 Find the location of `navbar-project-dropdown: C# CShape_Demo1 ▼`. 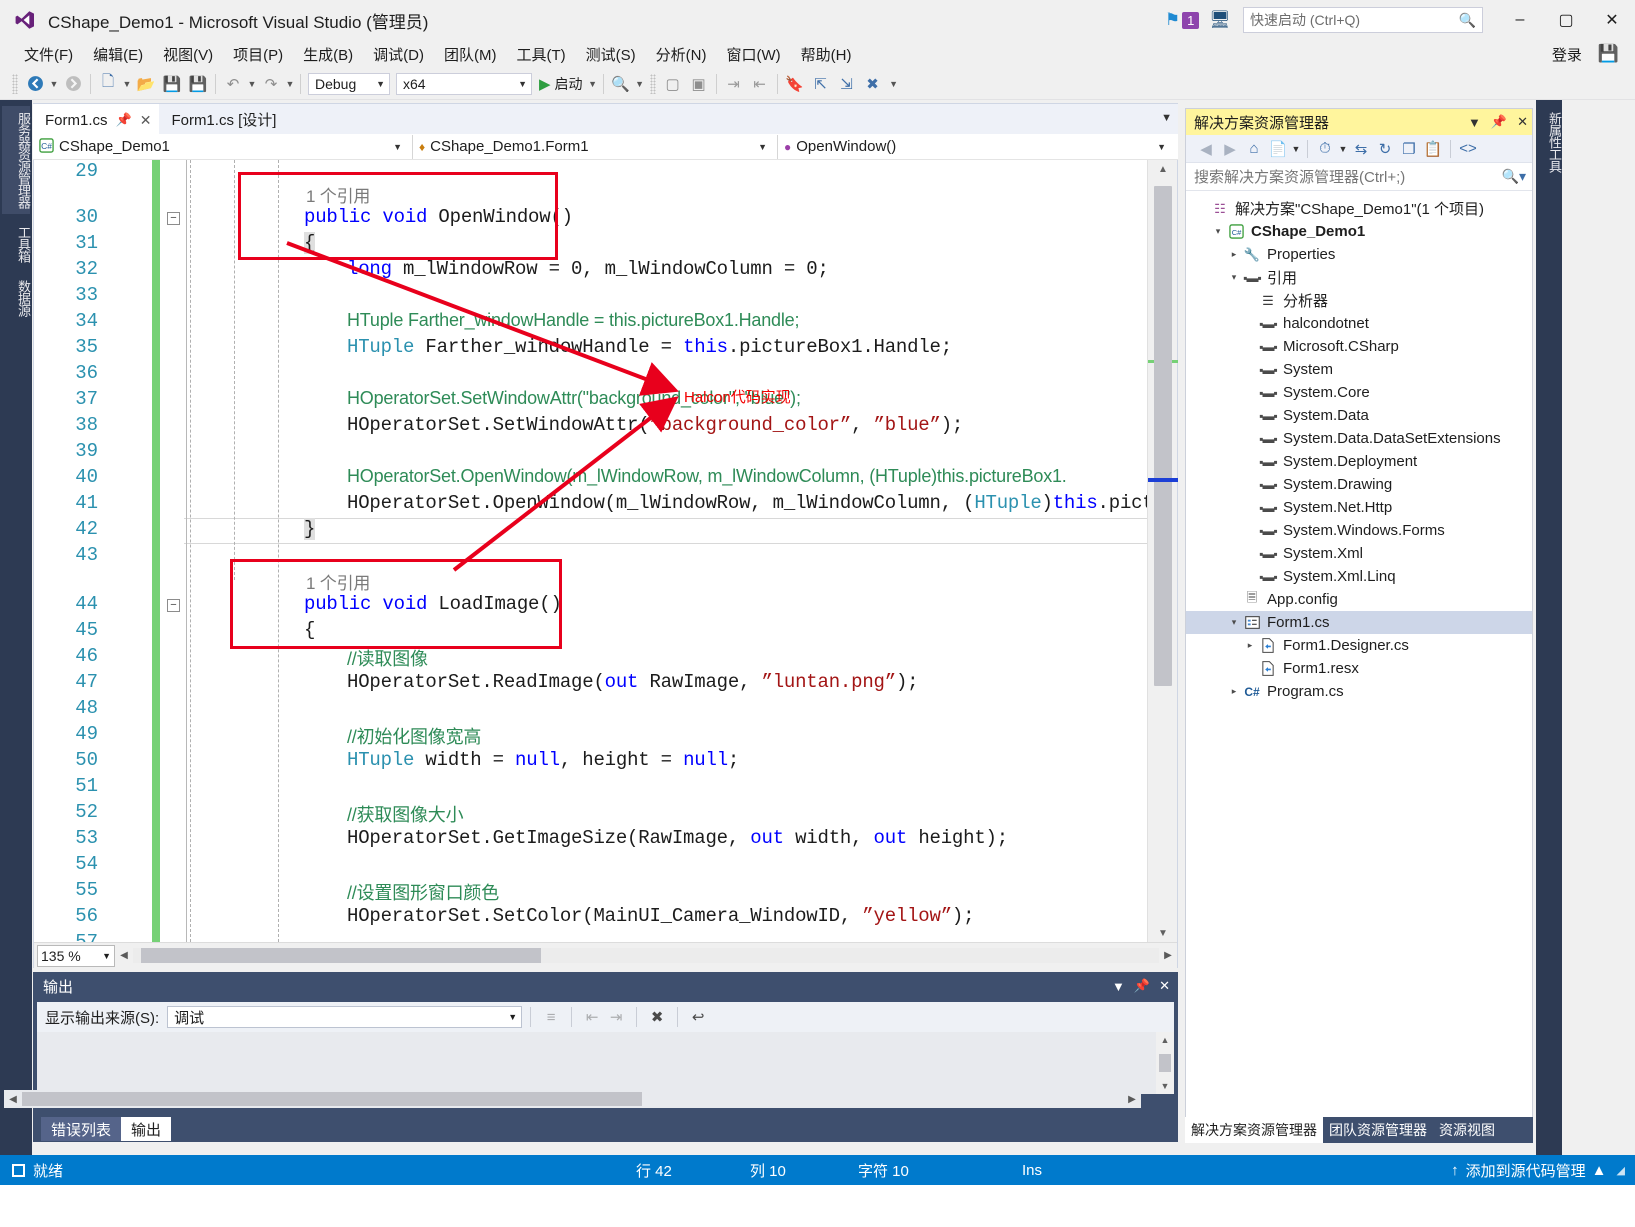

navbar-project-dropdown: C# CShape_Demo1 ▼ is located at coordinates (223, 146).